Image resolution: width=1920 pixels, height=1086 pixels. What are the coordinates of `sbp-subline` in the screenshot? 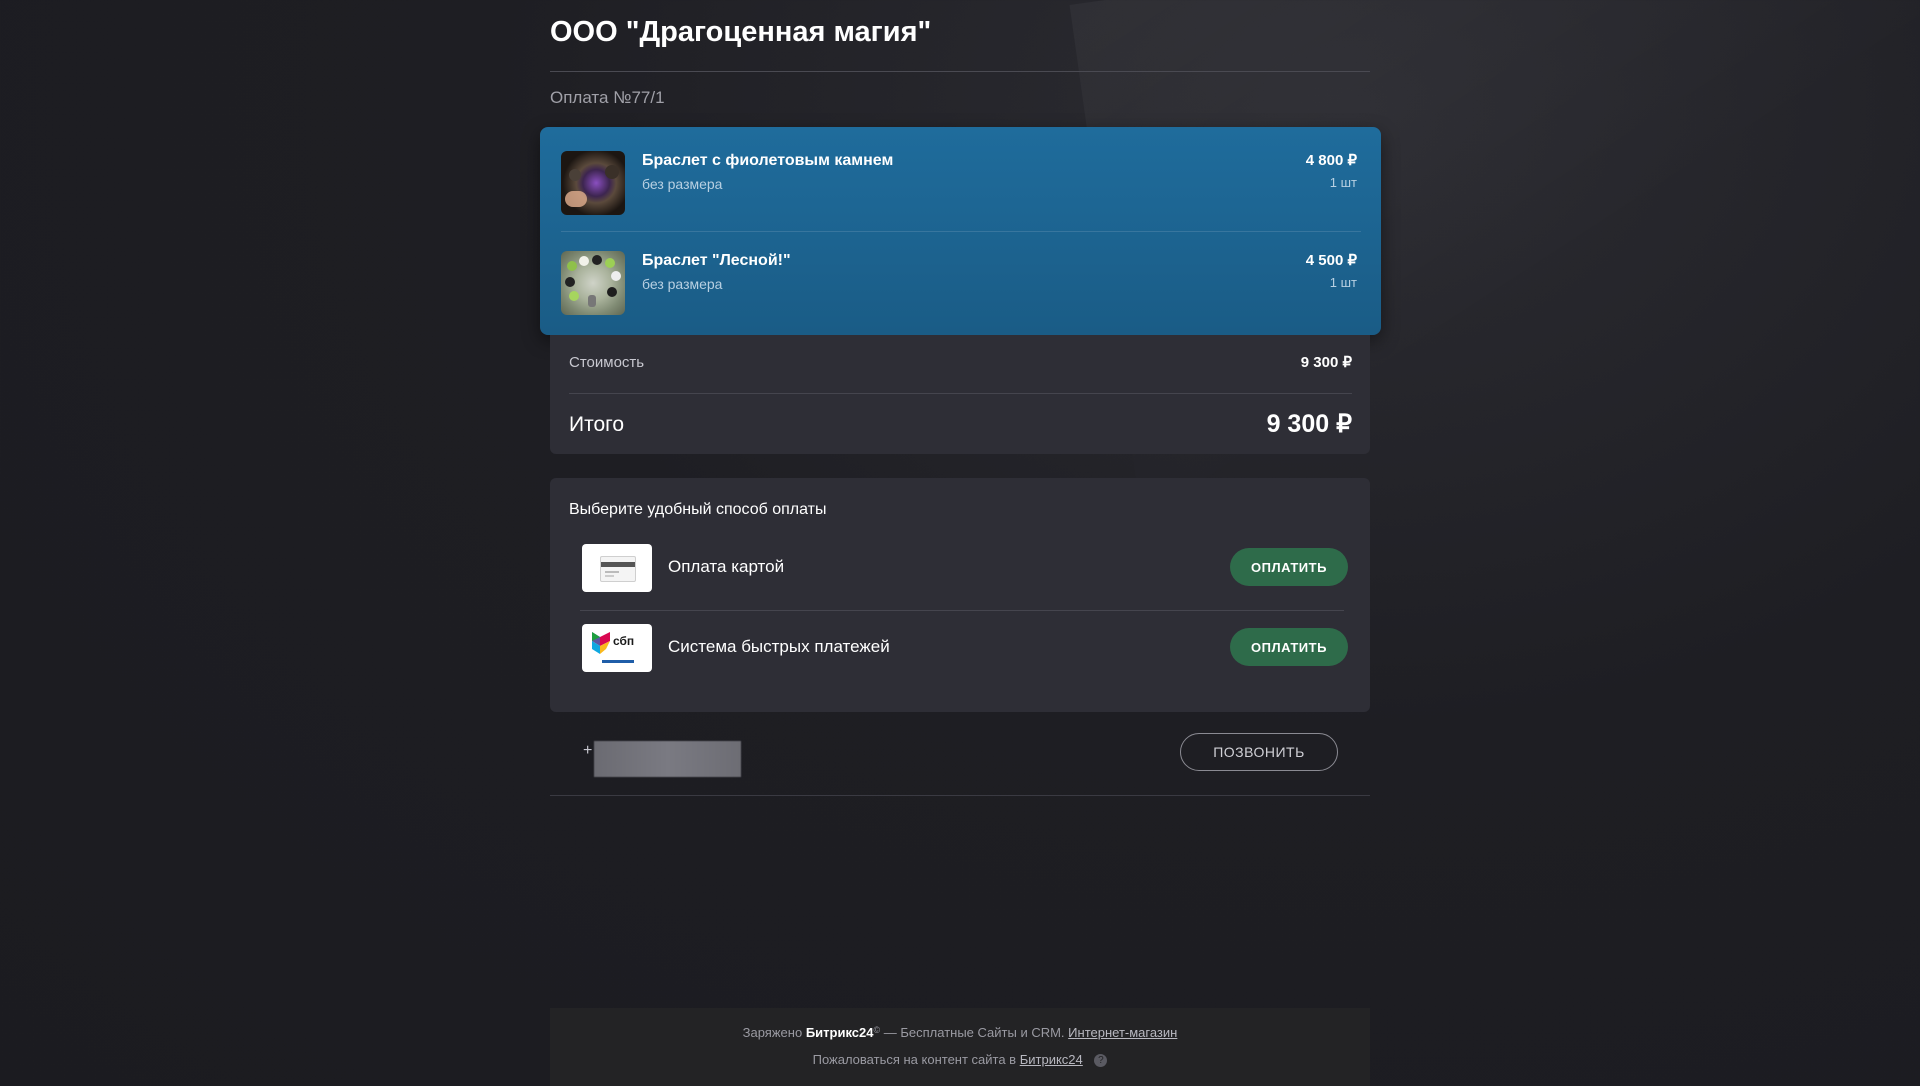 It's located at (618, 661).